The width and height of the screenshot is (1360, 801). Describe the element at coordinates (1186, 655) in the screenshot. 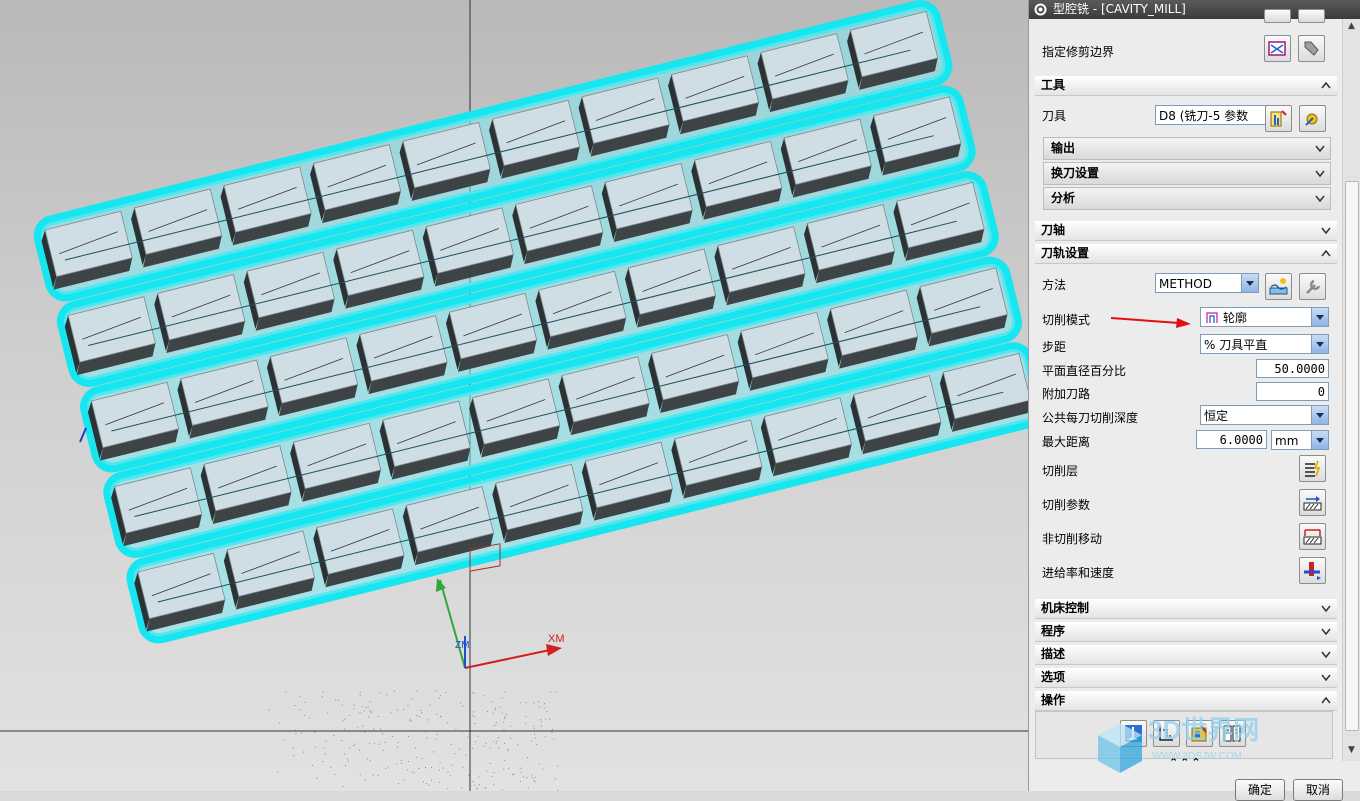

I see `section-description-header: 描述` at that location.